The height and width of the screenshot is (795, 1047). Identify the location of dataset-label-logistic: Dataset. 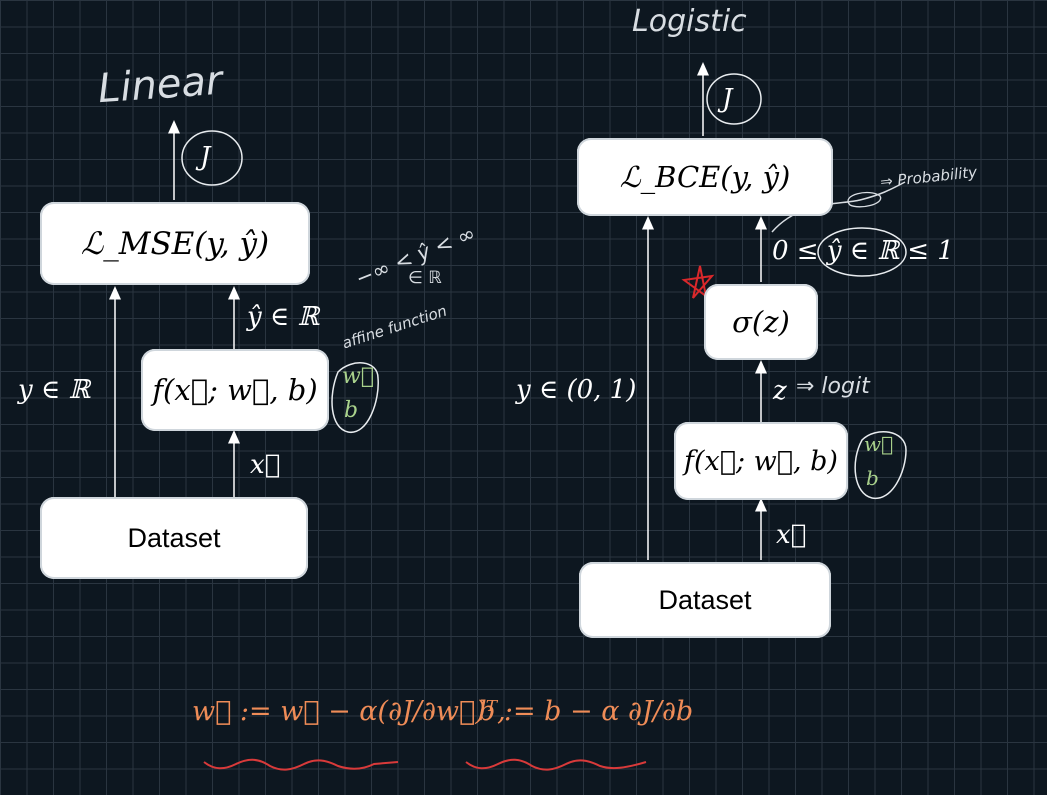
(705, 599).